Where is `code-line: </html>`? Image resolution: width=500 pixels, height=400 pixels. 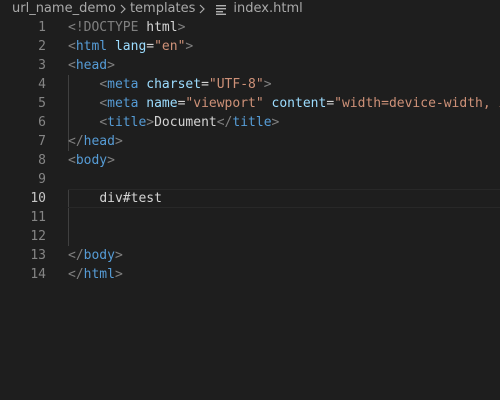 code-line: </html> is located at coordinates (284, 274).